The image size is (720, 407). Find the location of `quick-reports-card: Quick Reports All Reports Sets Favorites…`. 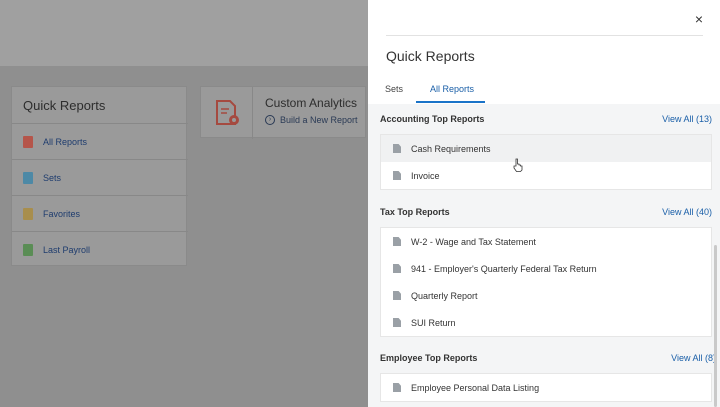

quick-reports-card: Quick Reports All Reports Sets Favorites… is located at coordinates (99, 176).